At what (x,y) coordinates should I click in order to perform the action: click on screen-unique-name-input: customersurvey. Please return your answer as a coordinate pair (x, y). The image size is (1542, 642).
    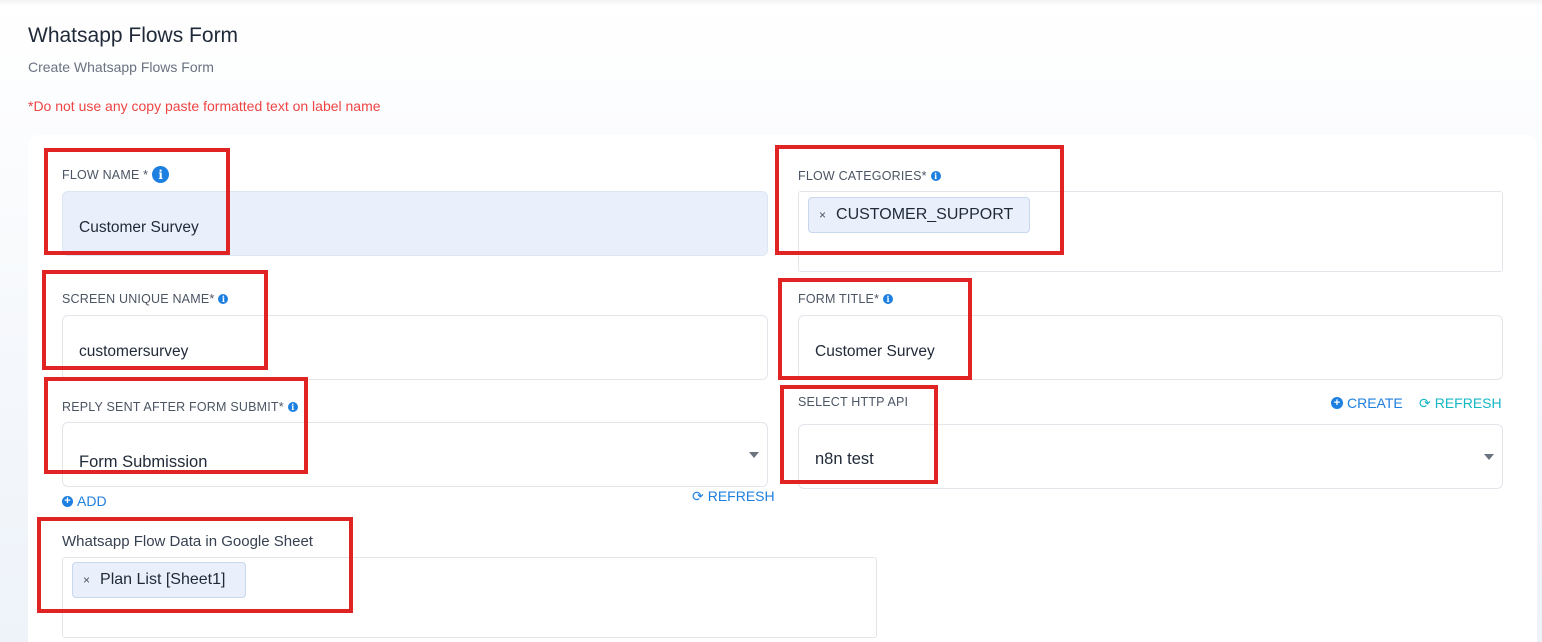
    Looking at the image, I should click on (415, 347).